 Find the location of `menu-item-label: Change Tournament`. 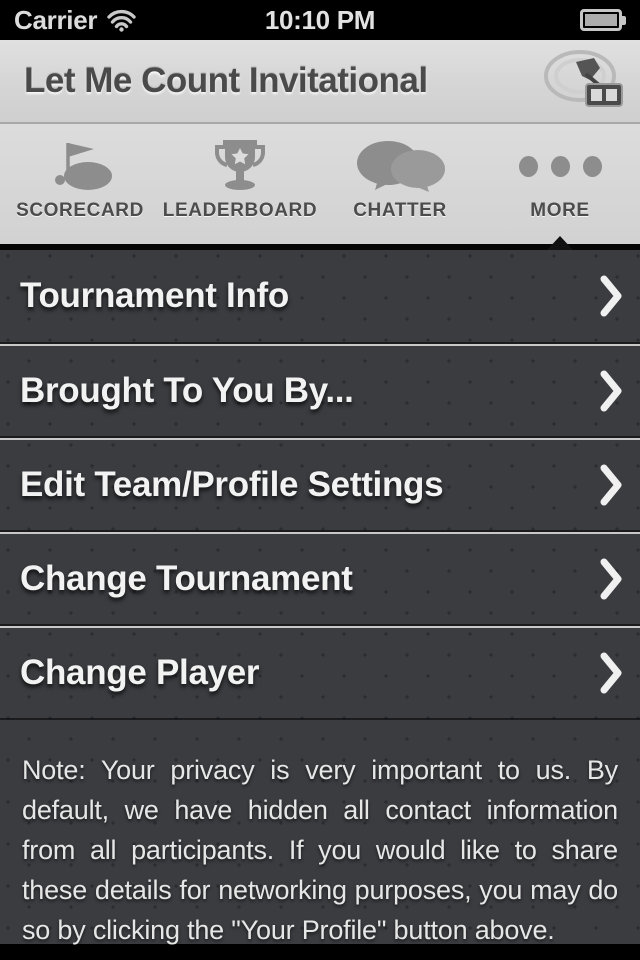

menu-item-label: Change Tournament is located at coordinates (186, 578).